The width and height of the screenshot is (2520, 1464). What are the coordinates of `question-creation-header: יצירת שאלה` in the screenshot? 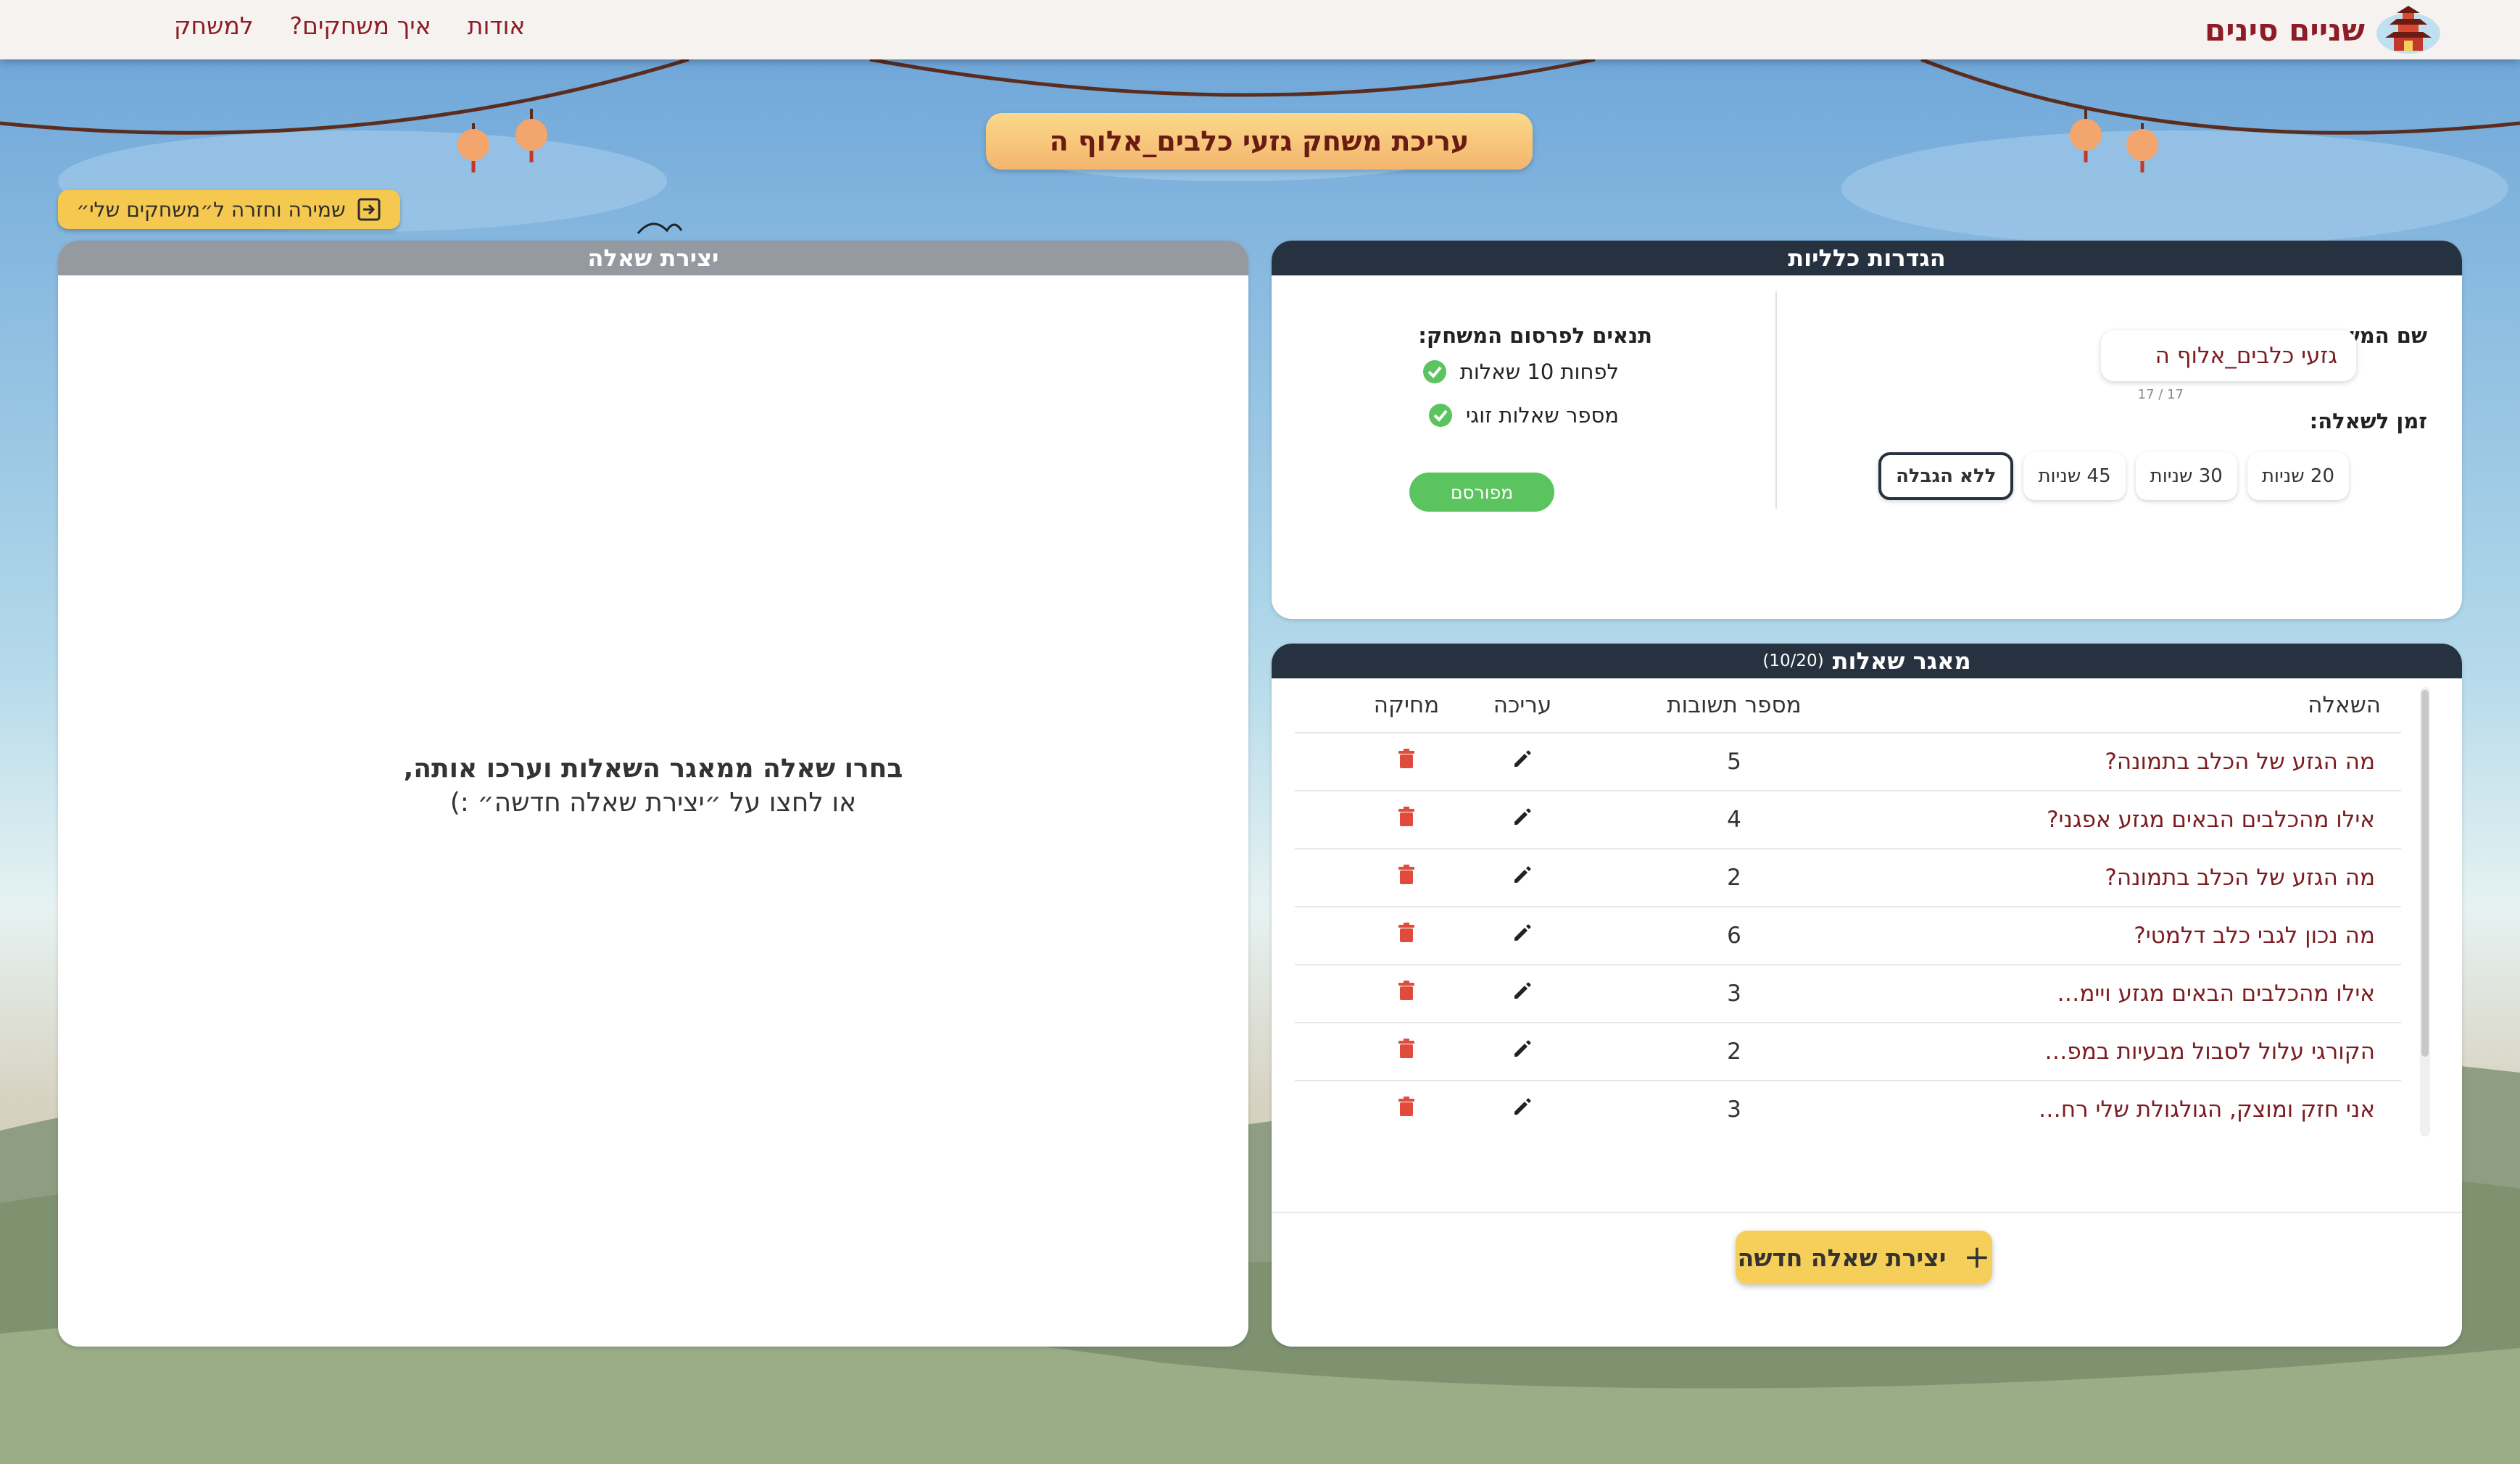 It's located at (653, 258).